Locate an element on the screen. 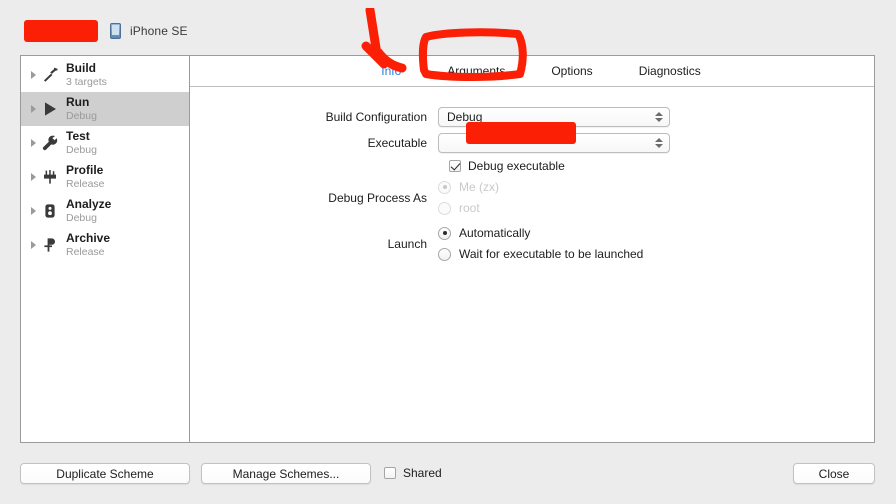 This screenshot has height=504, width=896. sidebar-item-run: Run Debug is located at coordinates (105, 109).